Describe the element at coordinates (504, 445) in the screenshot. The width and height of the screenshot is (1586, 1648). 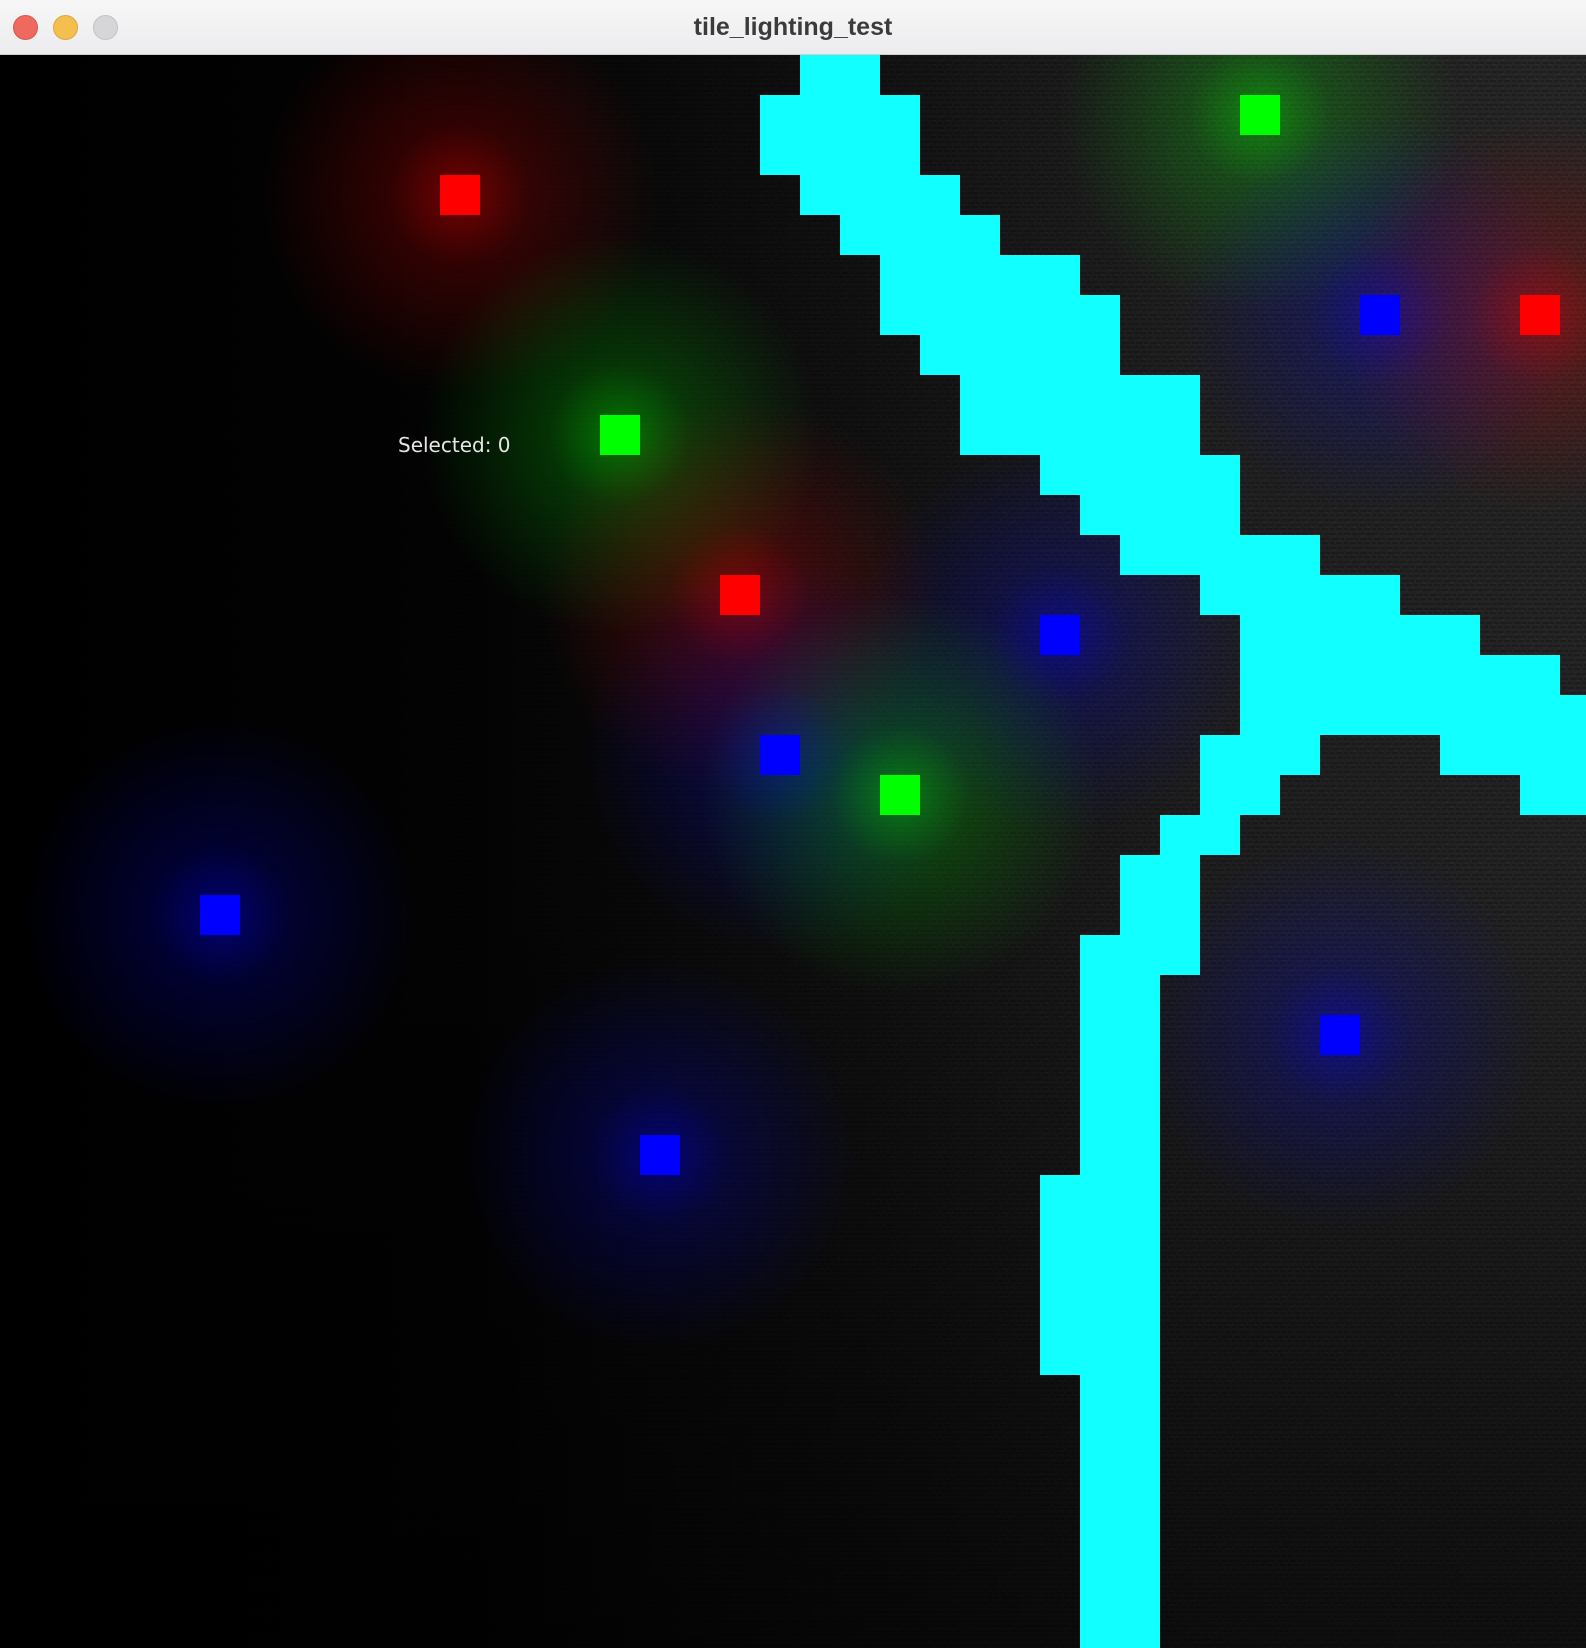
I see `selected-value: 0` at that location.